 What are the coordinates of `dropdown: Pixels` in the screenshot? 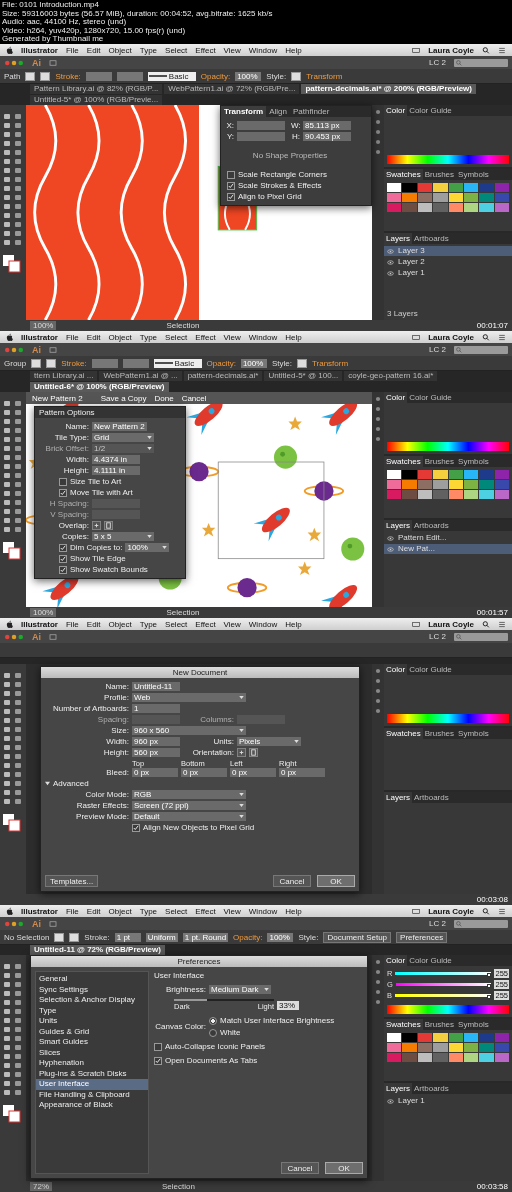 It's located at (269, 741).